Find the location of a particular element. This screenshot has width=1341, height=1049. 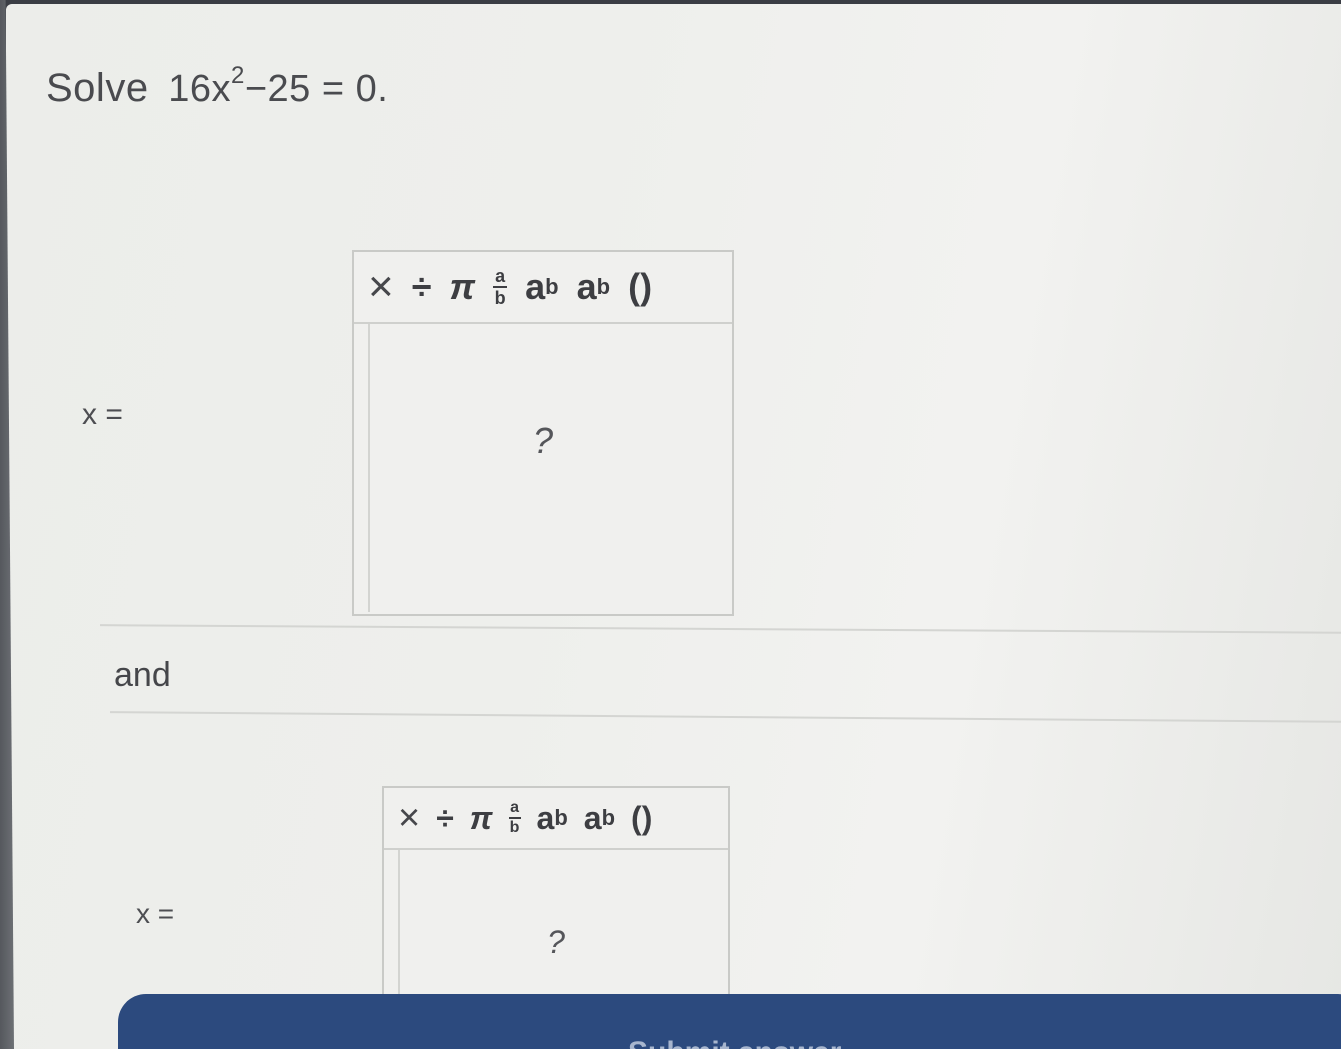

equation-exponent: 2 is located at coordinates (237, 76).